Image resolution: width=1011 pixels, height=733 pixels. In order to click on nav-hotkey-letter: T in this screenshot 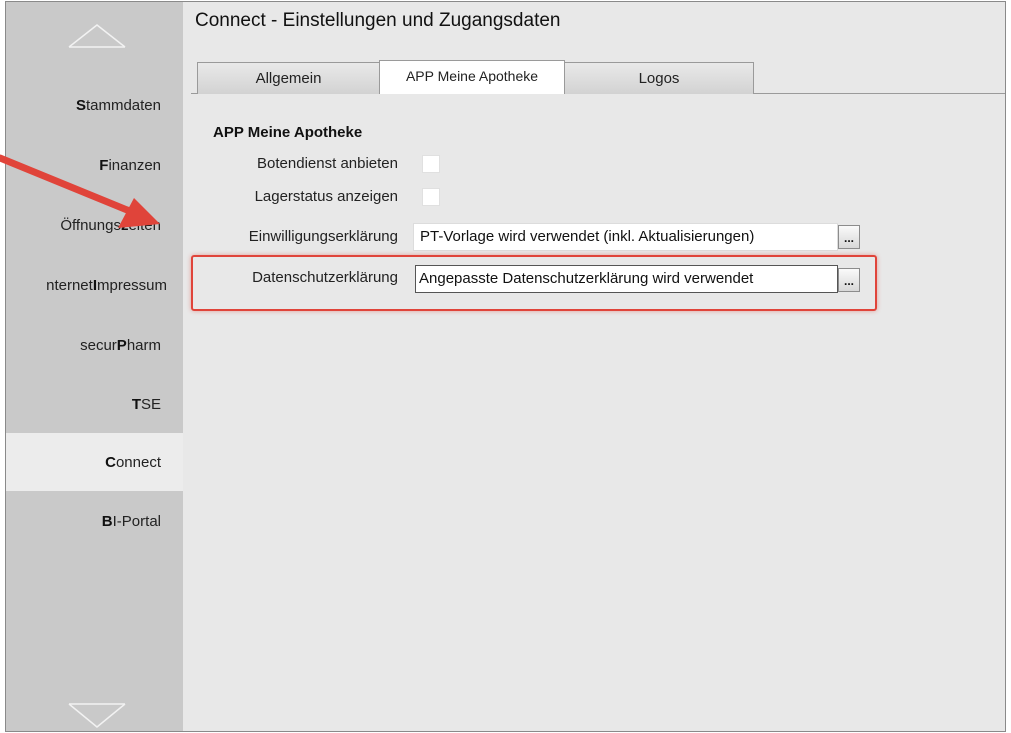, I will do `click(136, 404)`.